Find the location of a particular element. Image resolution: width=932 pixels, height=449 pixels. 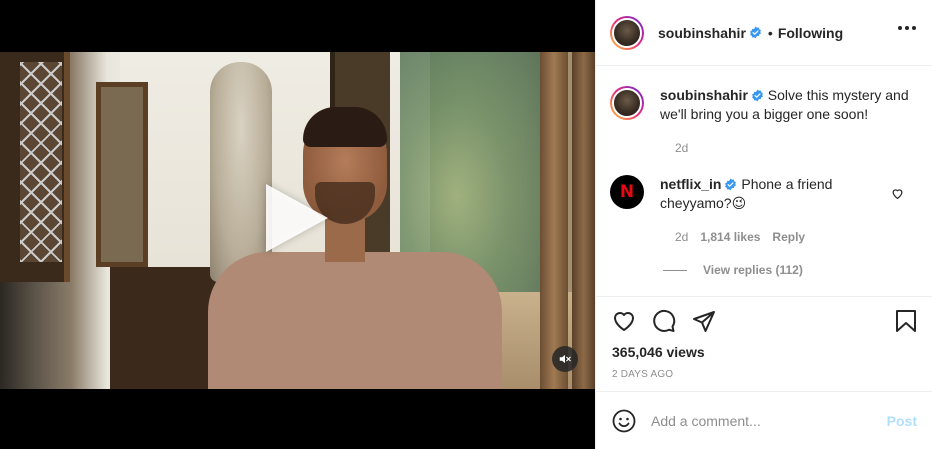

view-replies-button: View replies (112) is located at coordinates (733, 270).